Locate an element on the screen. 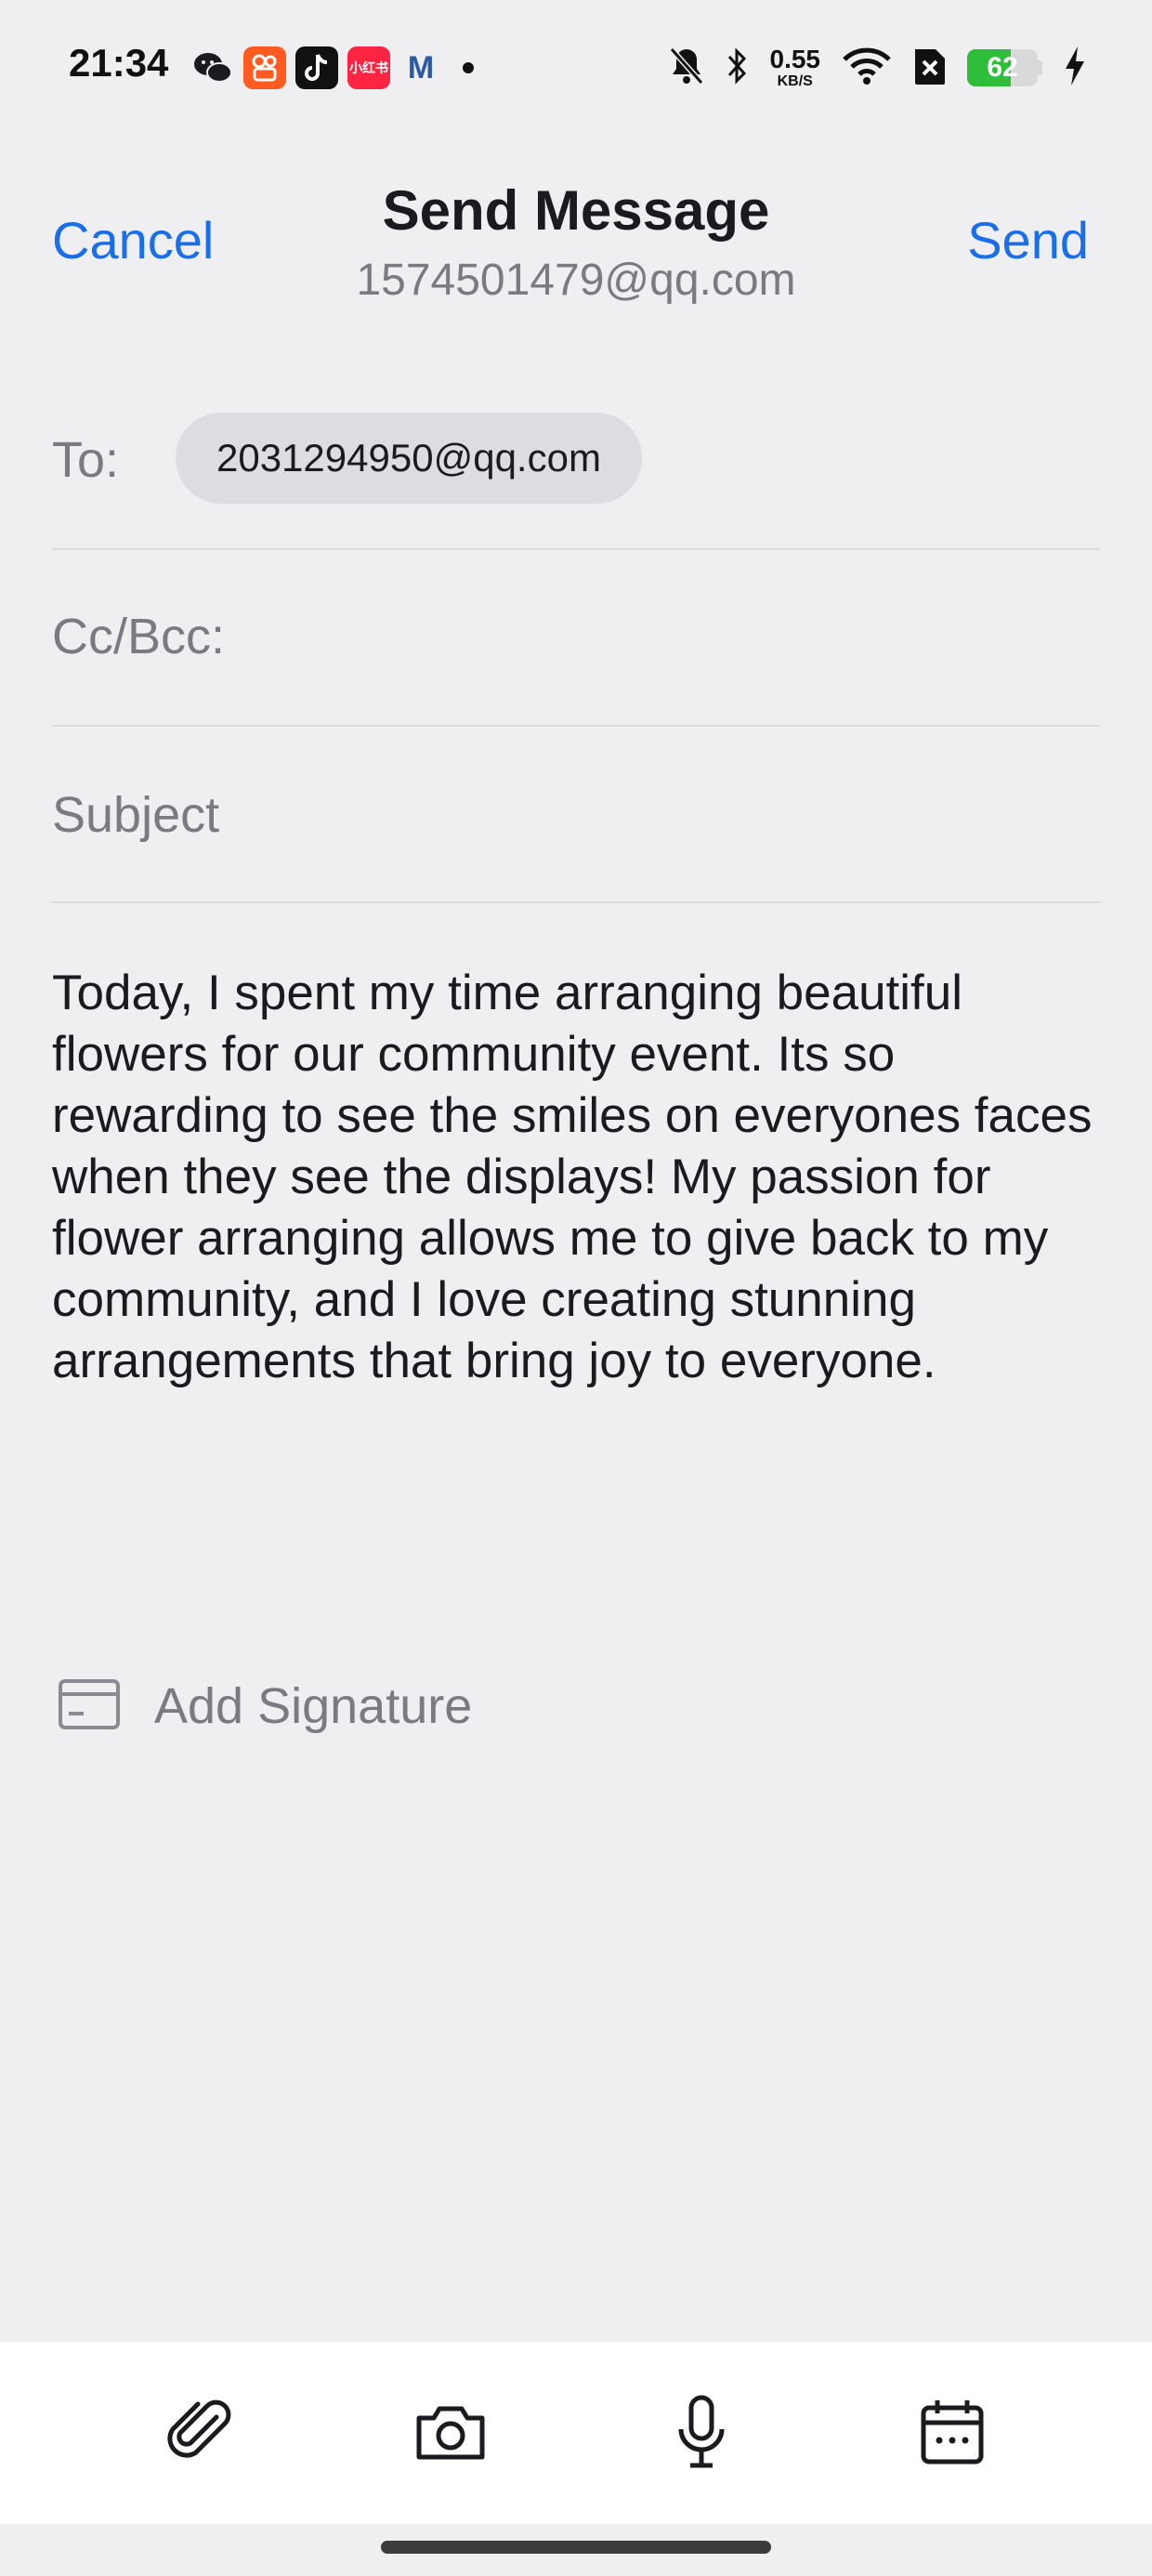 This screenshot has height=2576, width=1152. camera-button is located at coordinates (450, 2433).